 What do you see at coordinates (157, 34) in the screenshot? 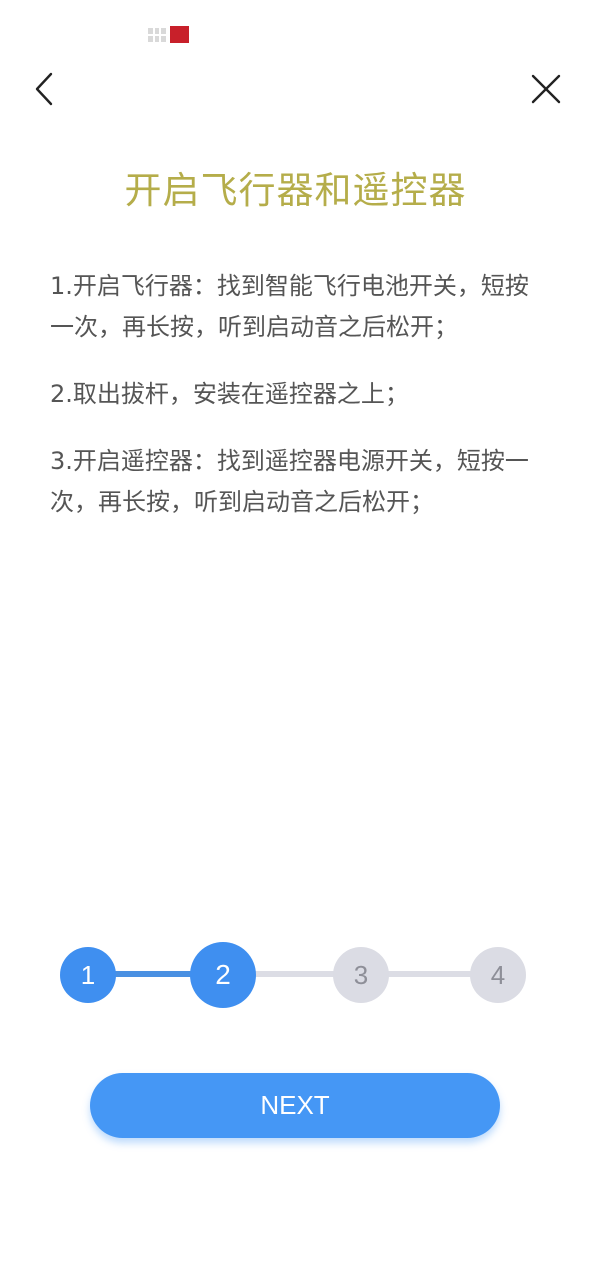
I see `grid-notification-icon` at bounding box center [157, 34].